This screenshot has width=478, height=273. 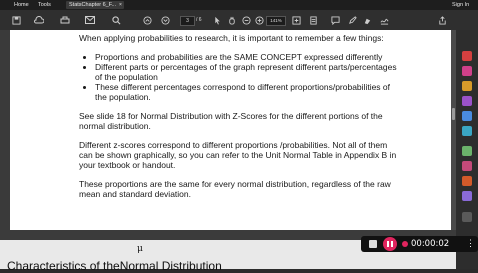 What do you see at coordinates (430, 244) in the screenshot?
I see `recording-timer: 00:00:02` at bounding box center [430, 244].